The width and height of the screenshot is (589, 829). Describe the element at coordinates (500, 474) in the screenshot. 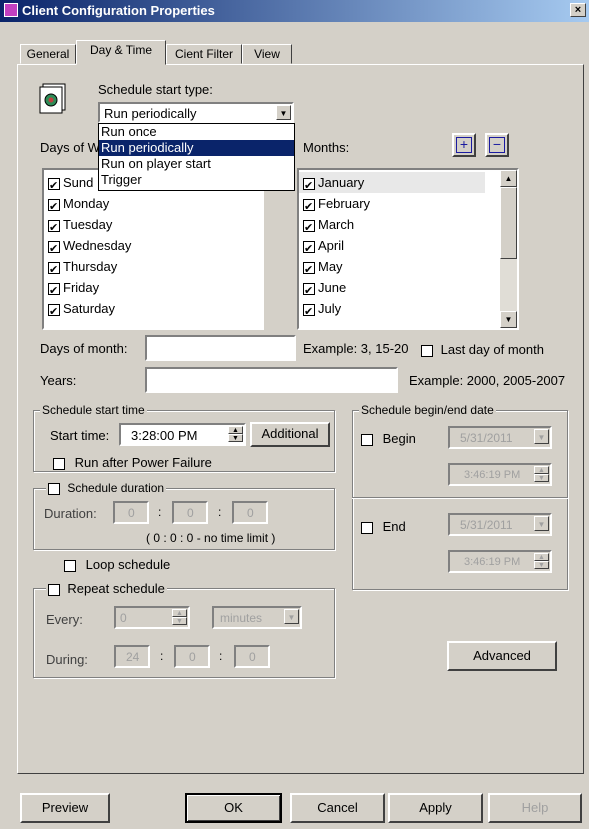

I see `begin-time-input: 3:46:19 PM ▲ ▼` at that location.